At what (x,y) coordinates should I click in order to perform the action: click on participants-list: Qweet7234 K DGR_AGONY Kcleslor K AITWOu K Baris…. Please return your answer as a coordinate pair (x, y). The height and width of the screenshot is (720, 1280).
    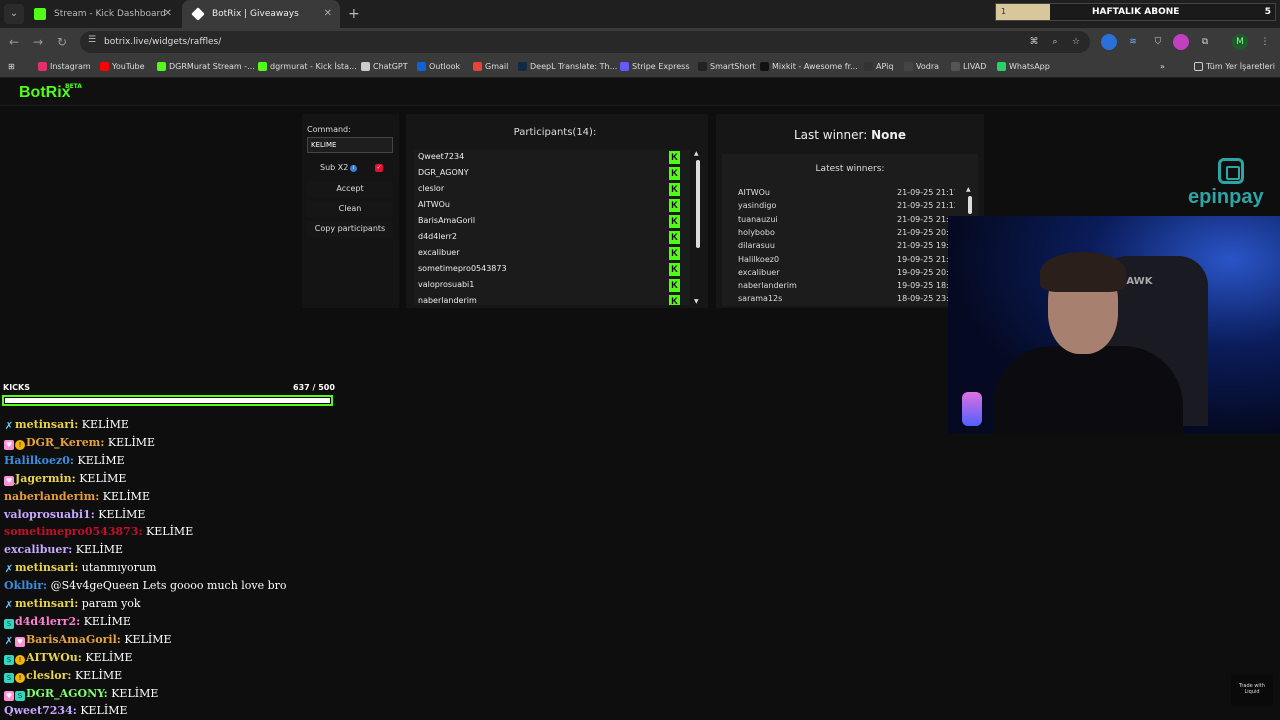
    Looking at the image, I should click on (552, 227).